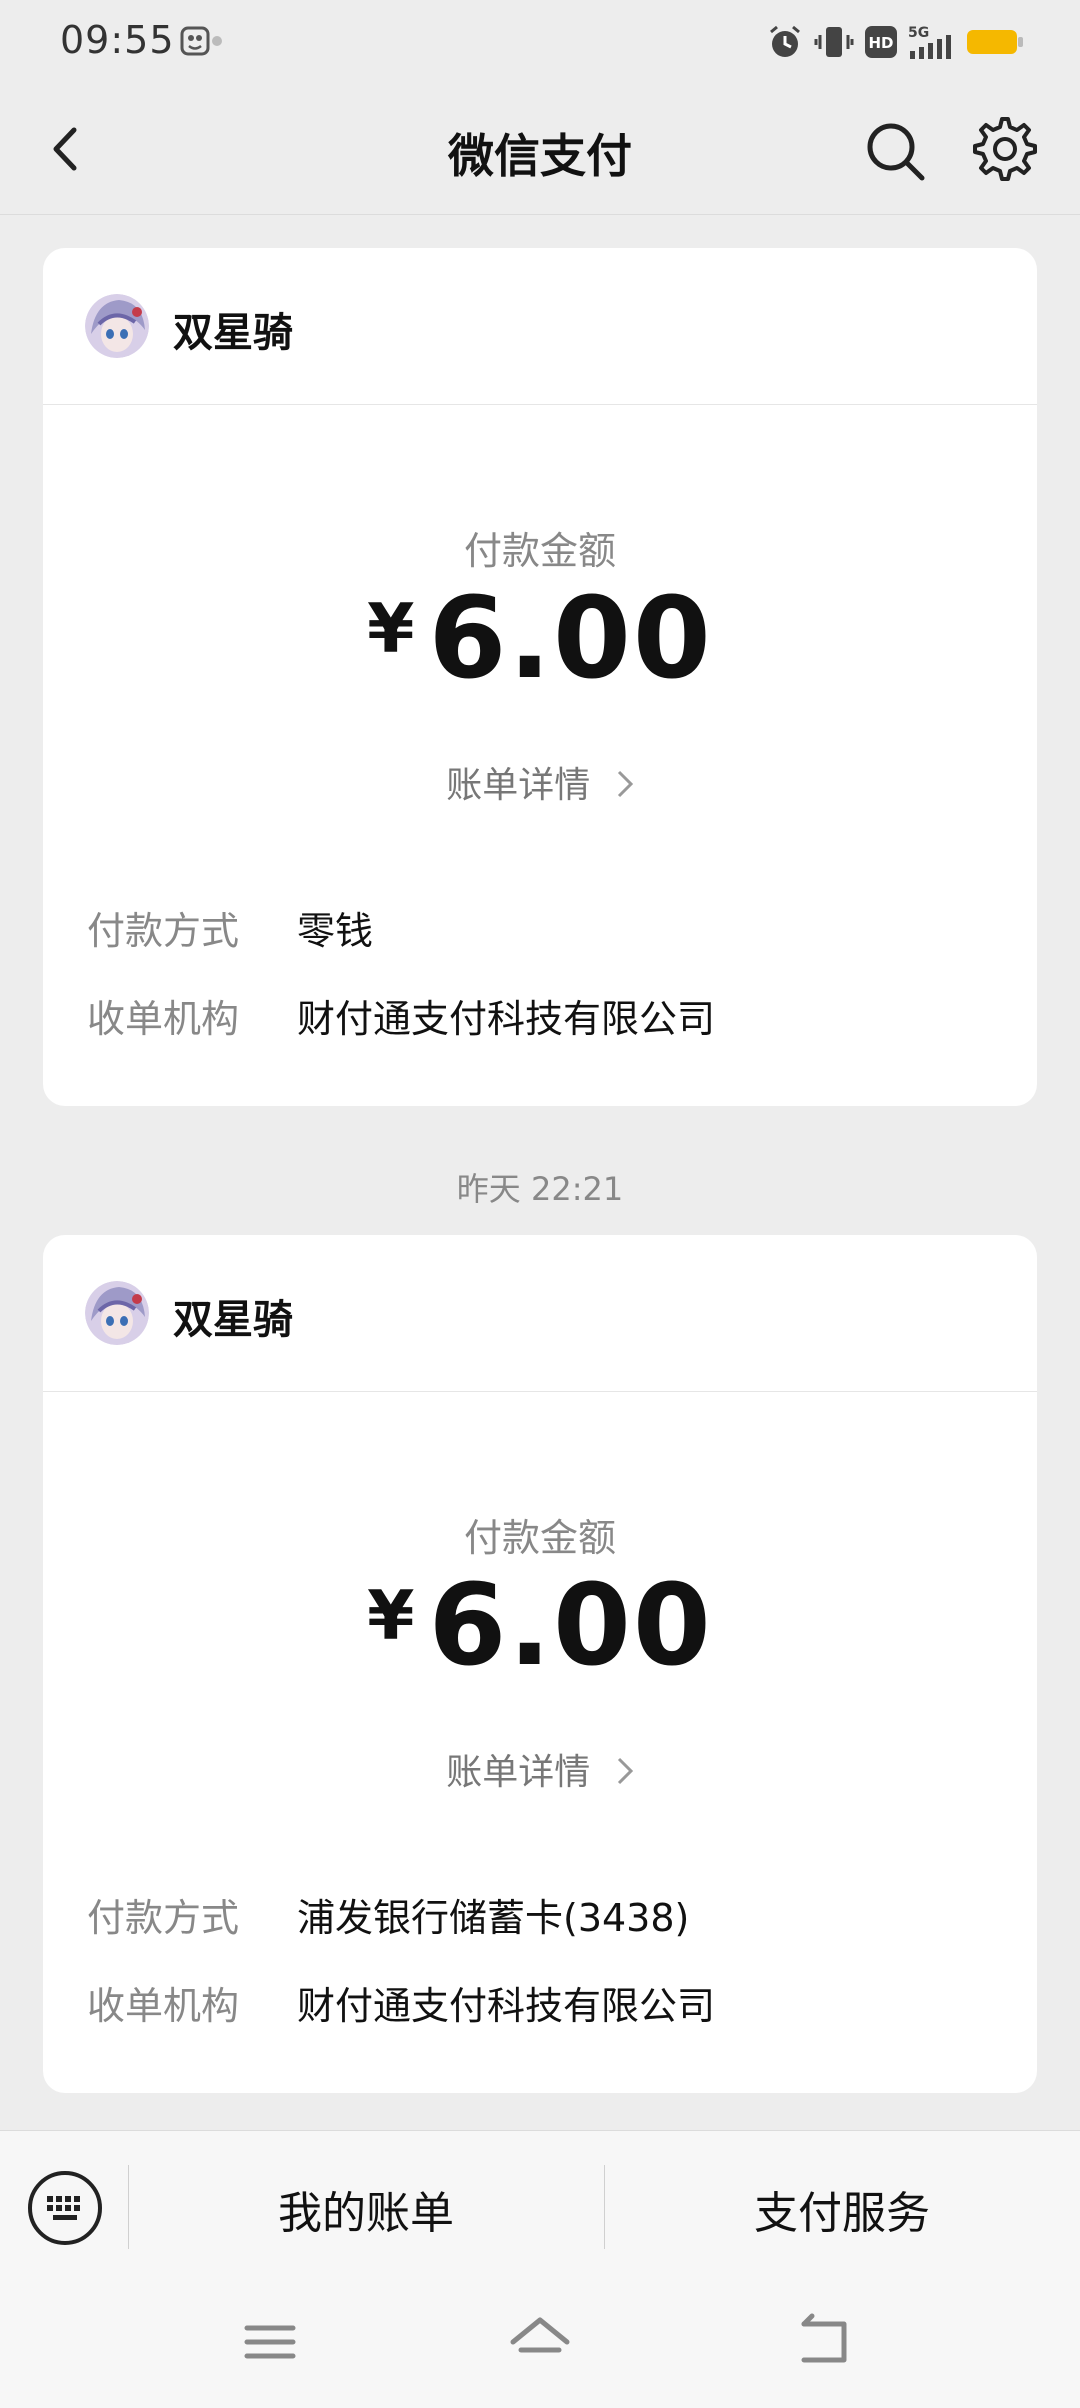 The width and height of the screenshot is (1080, 2408). I want to click on hd-icon: HD, so click(881, 42).